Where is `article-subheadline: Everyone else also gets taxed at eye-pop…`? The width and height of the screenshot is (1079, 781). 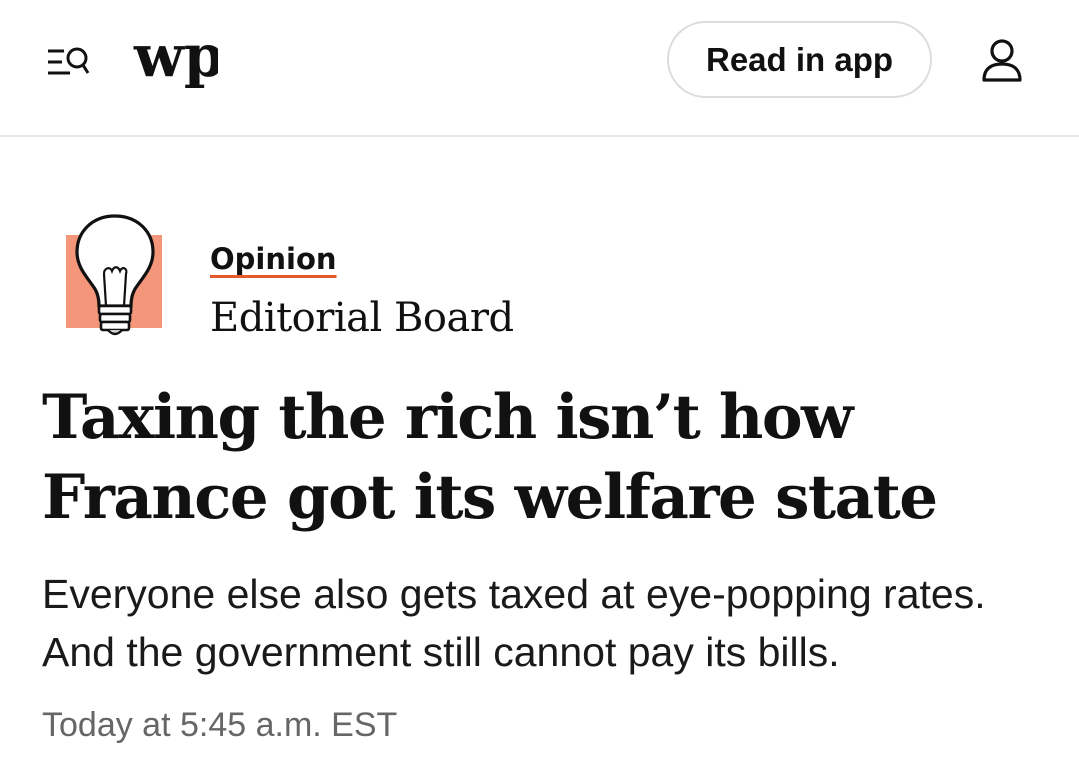 article-subheadline: Everyone else also gets taxed at eye-pop… is located at coordinates (514, 623).